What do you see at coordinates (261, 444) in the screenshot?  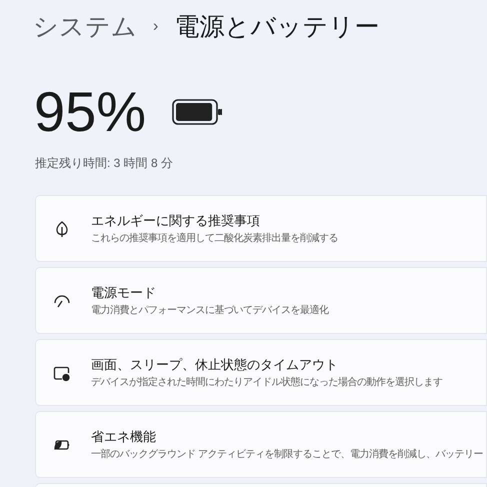 I see `settings-card: 省エネ機能 一部のバックグラウンド アクティビティを制限することで、電力消費を削減し、バッテリー` at bounding box center [261, 444].